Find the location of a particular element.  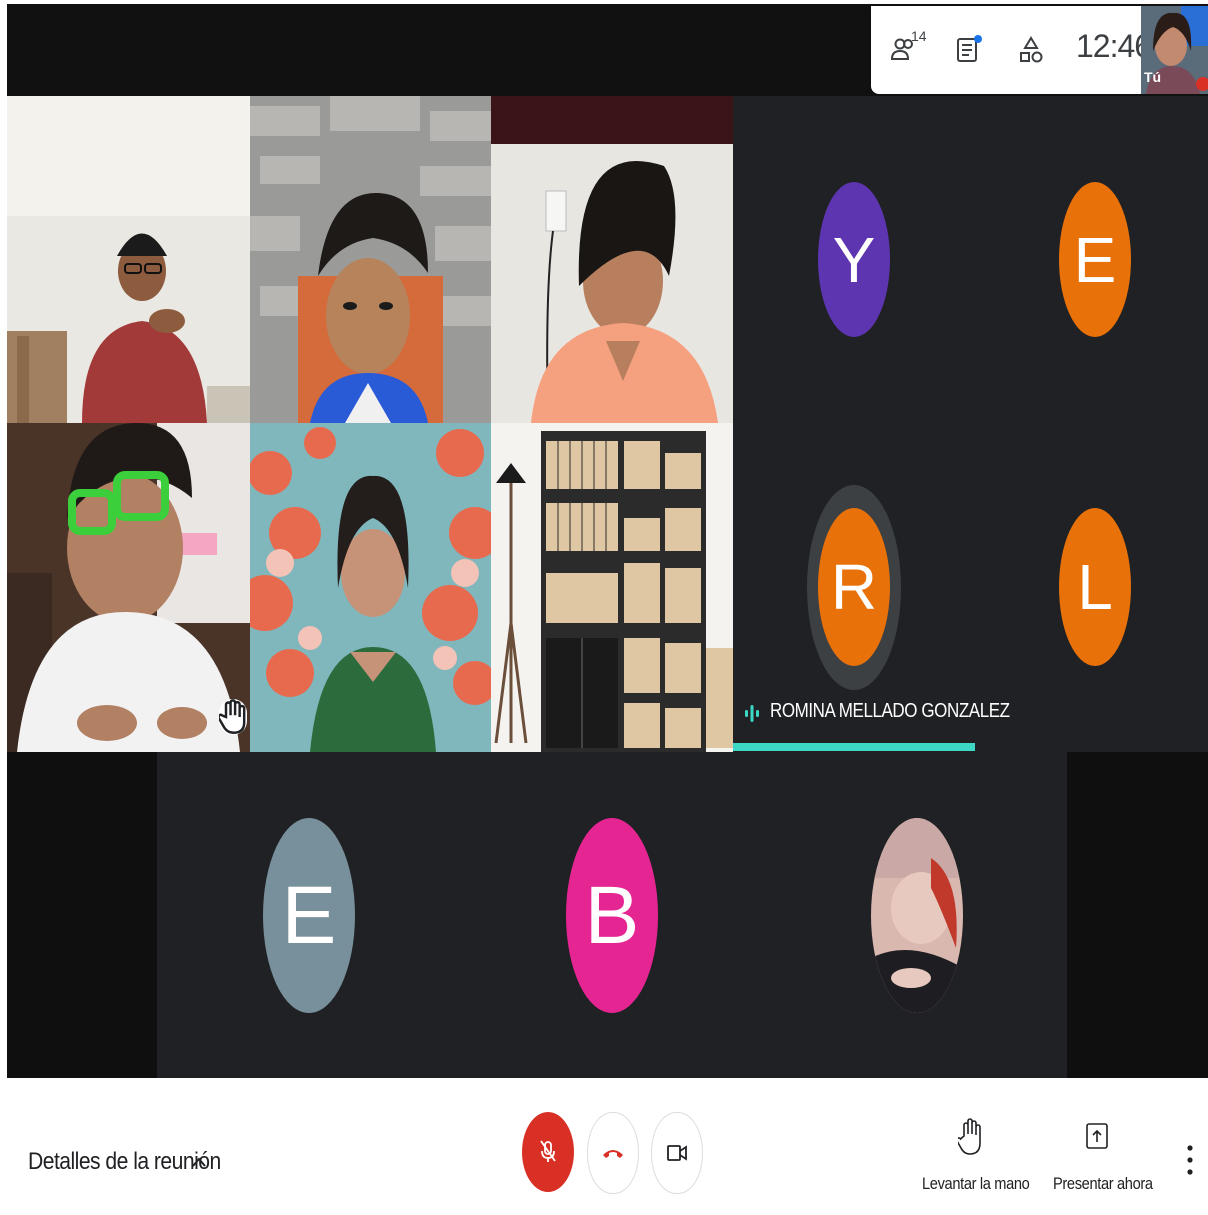

participant-avatar-b: B is located at coordinates (612, 915).